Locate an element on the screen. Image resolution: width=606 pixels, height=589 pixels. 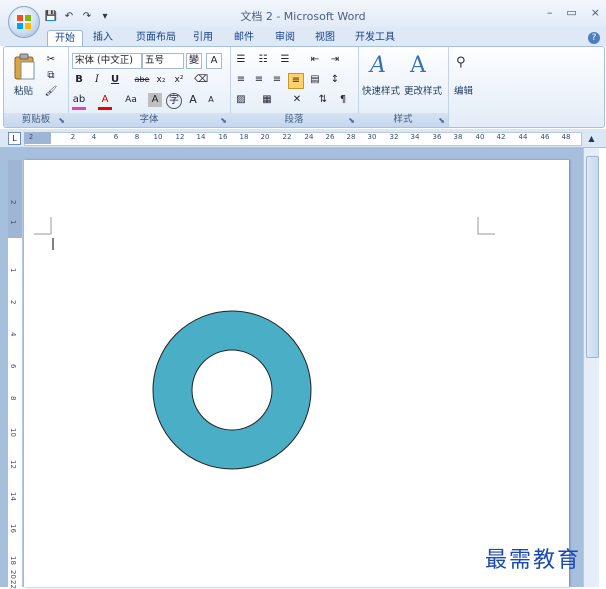
multilevel-list-icon: ☰ is located at coordinates (285, 60).